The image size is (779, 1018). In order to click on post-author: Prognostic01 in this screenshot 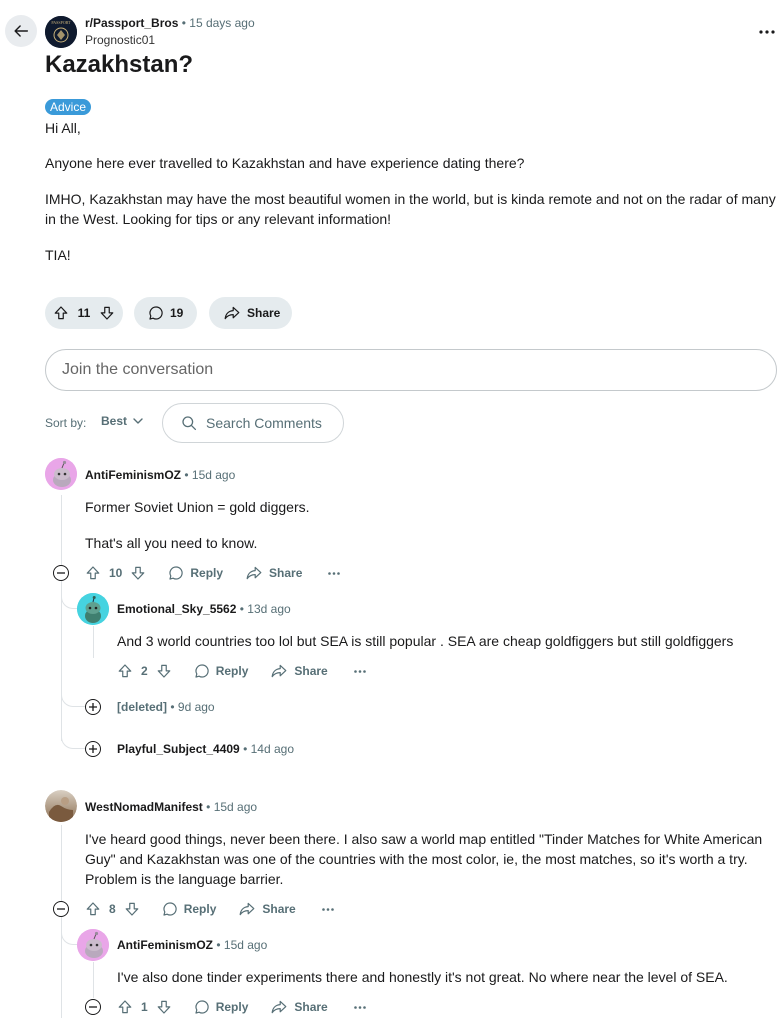, I will do `click(120, 40)`.